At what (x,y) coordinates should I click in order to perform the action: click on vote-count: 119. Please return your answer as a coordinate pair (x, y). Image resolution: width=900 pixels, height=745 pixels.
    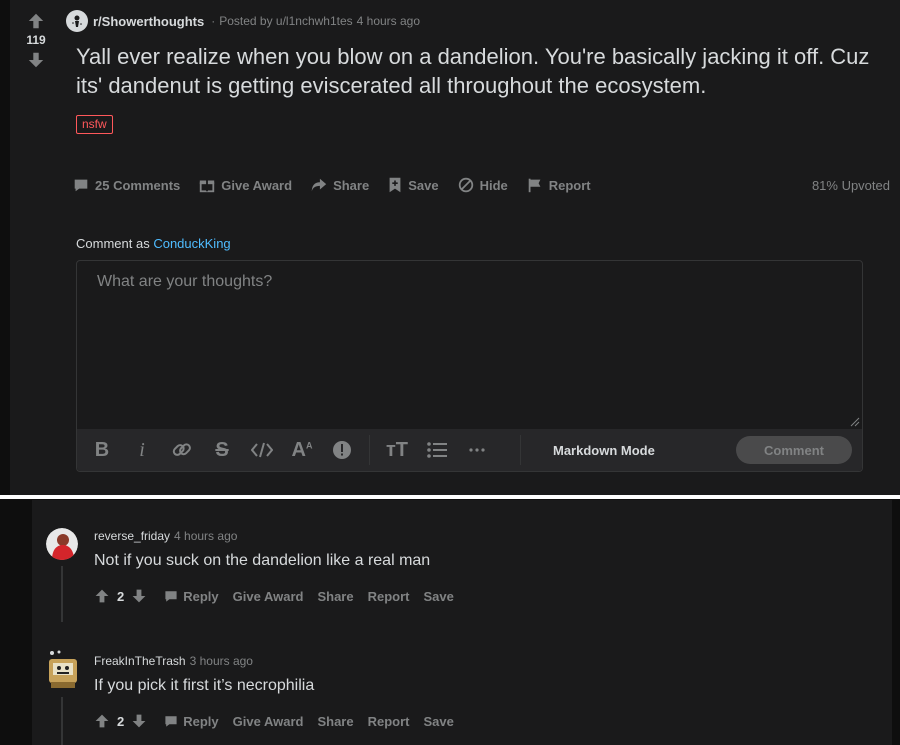
    Looking at the image, I should click on (36, 40).